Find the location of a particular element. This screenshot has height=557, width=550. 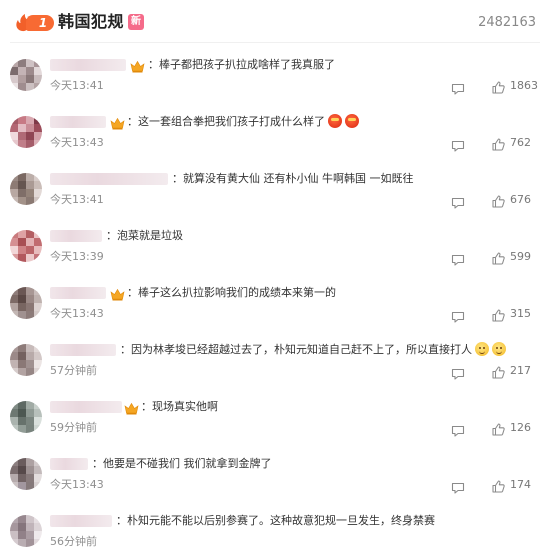

like-count: 676 is located at coordinates (520, 199).